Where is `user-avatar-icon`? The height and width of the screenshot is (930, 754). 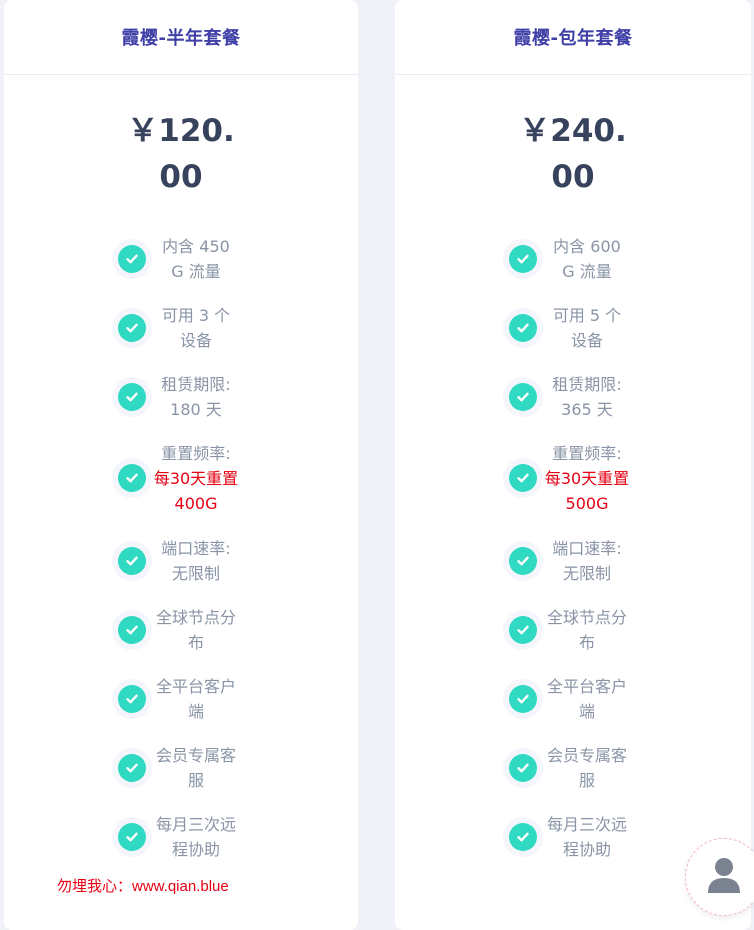
user-avatar-icon is located at coordinates (724, 877).